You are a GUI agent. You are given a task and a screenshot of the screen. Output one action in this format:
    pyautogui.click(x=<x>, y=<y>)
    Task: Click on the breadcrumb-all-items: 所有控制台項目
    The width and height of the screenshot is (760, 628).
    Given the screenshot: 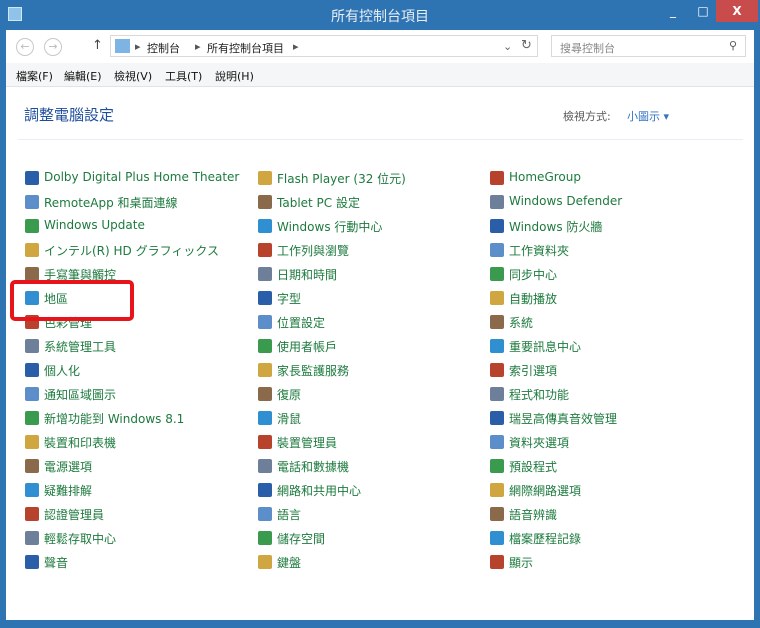 What is the action you would take?
    pyautogui.click(x=245, y=48)
    